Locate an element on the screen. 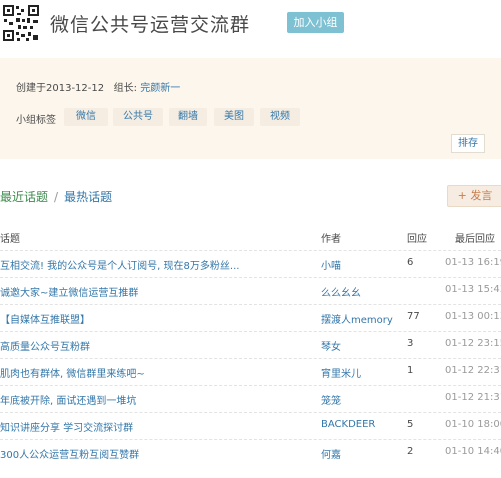 The image size is (501, 478). header-last-reply: 最后回应 is located at coordinates (475, 239).